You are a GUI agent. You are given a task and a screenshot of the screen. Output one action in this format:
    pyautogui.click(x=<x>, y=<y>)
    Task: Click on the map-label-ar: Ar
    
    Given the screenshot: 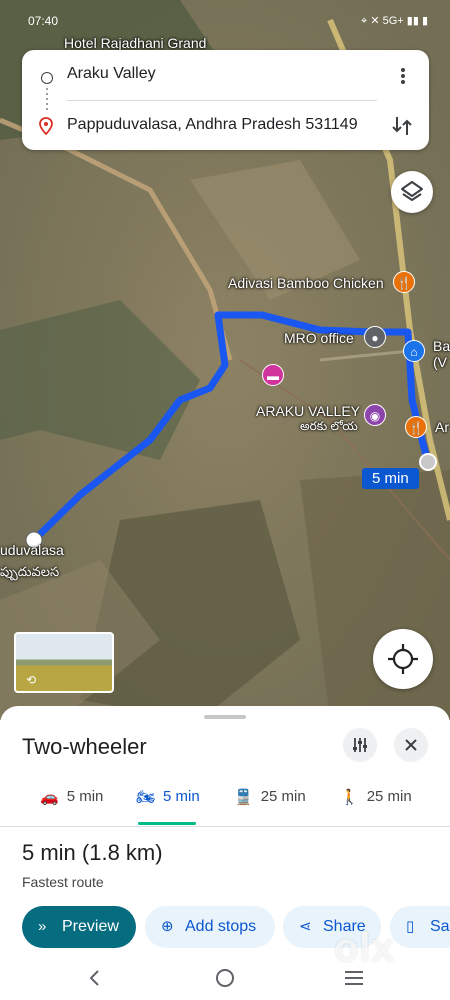 What is the action you would take?
    pyautogui.click(x=442, y=427)
    